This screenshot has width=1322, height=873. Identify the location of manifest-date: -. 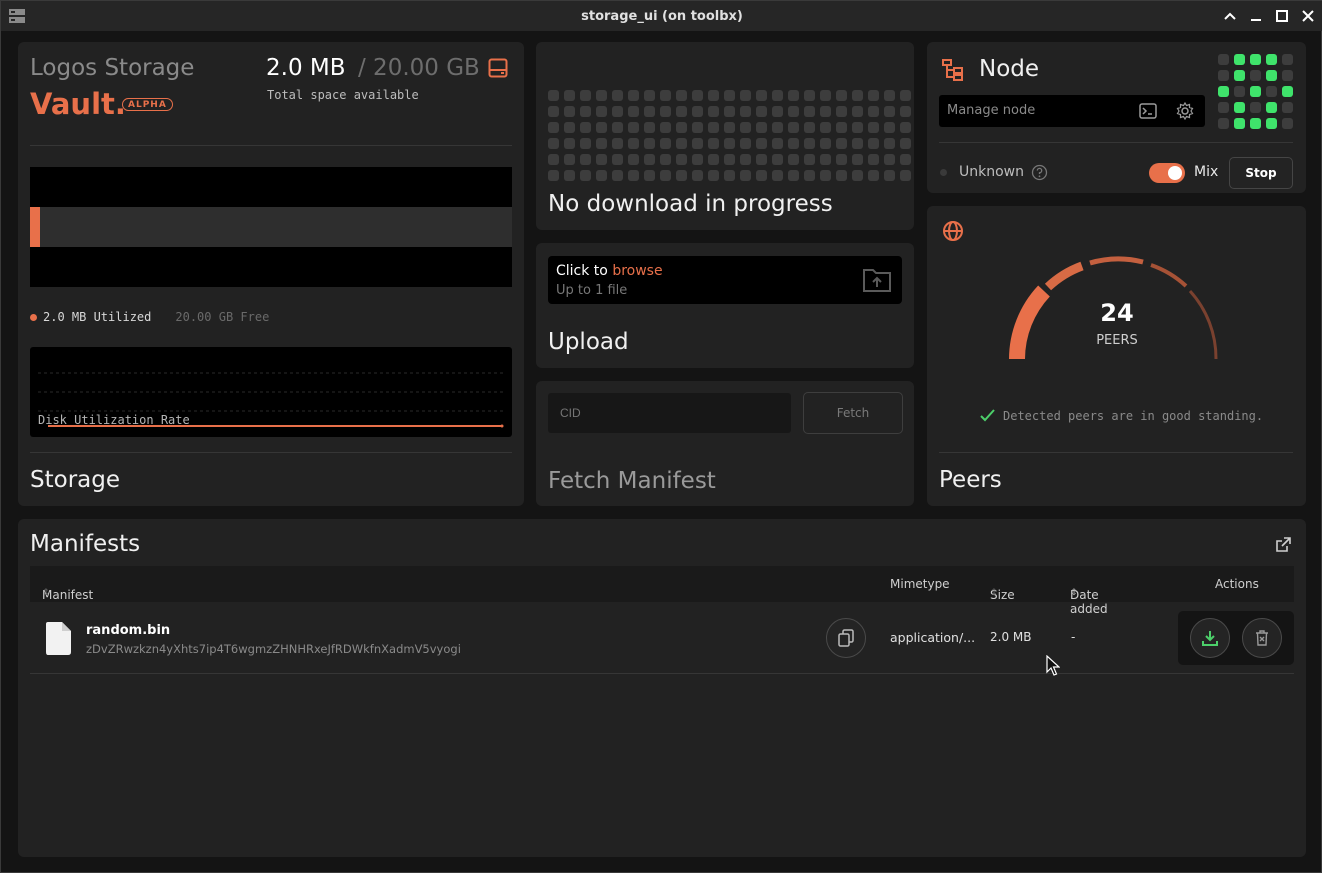
(1073, 637).